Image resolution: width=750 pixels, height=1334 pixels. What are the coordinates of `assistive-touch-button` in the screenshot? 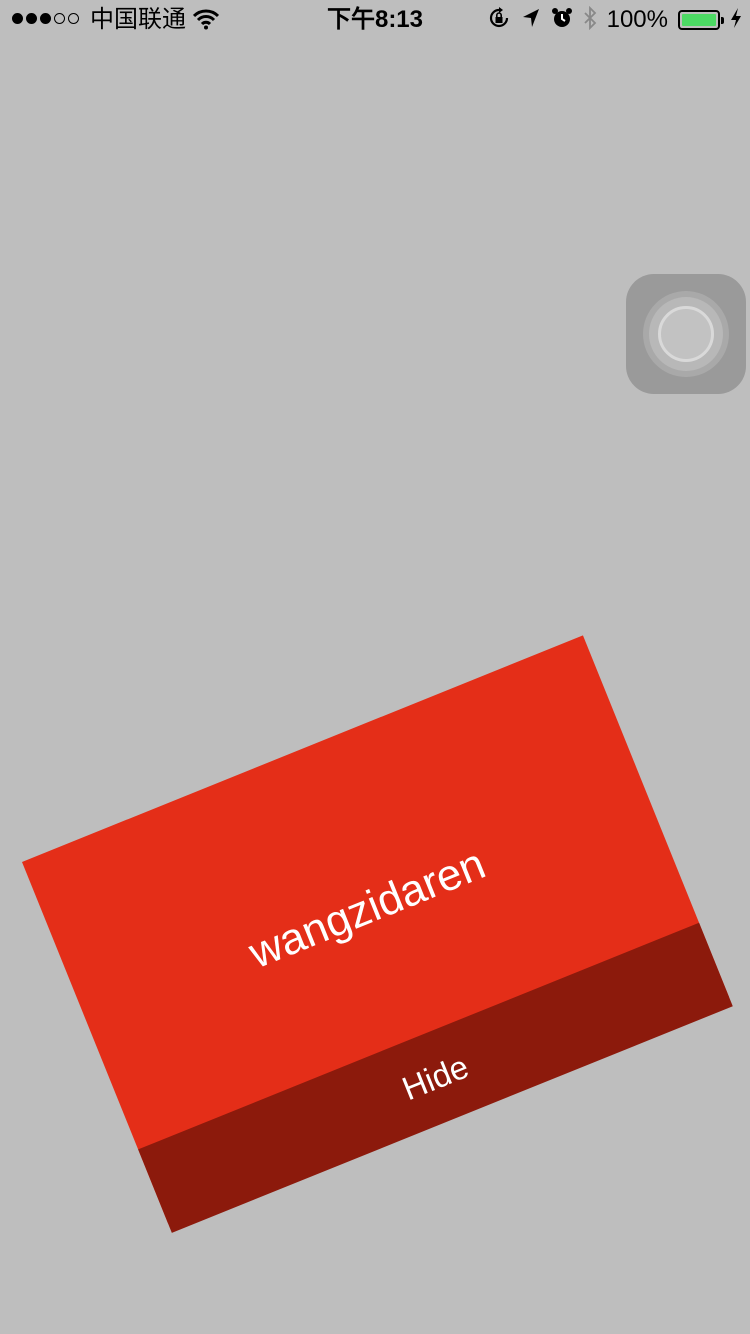 It's located at (686, 334).